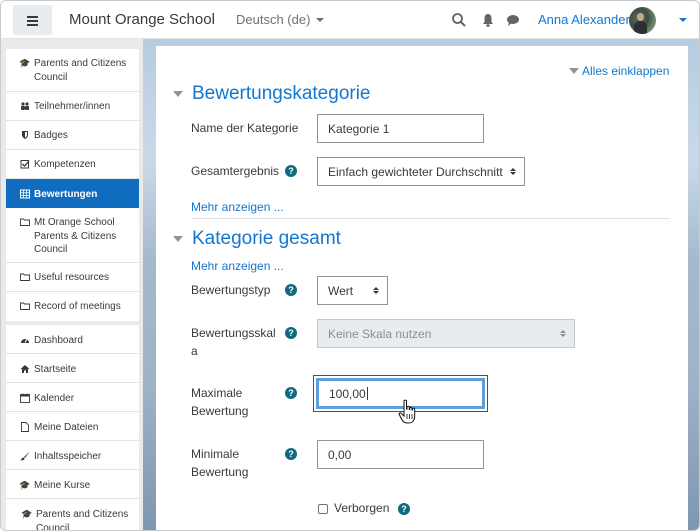 The image size is (700, 531). I want to click on aggregation-select: Einfach gewichteter Durchschnitt, so click(421, 171).